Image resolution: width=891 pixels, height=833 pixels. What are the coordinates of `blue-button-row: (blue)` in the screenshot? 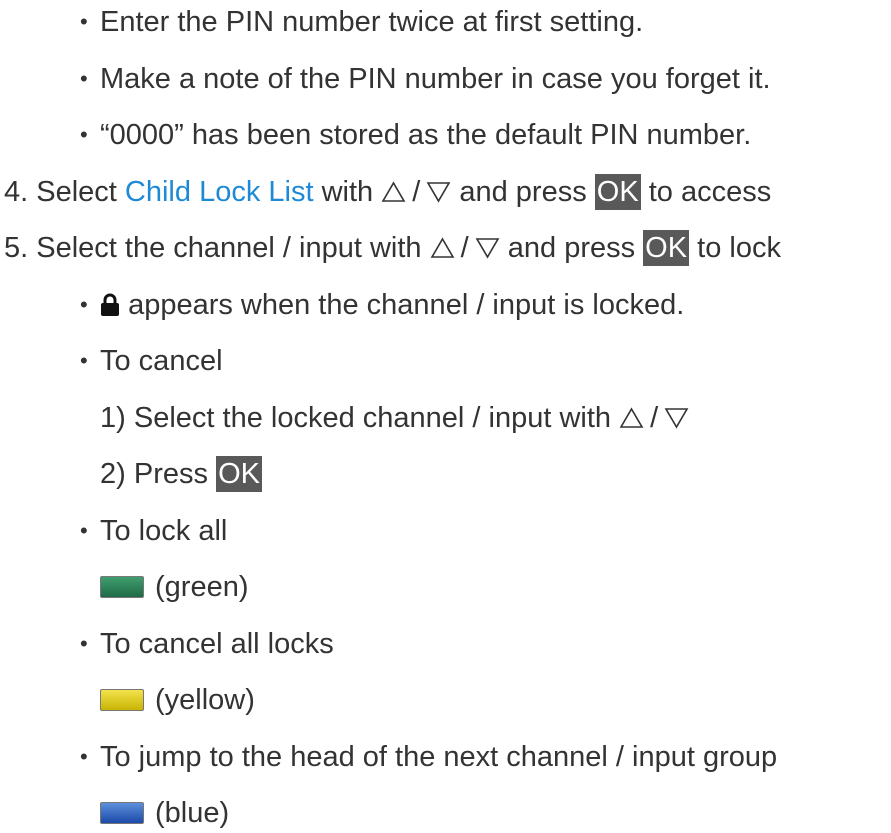 It's located at (164, 813).